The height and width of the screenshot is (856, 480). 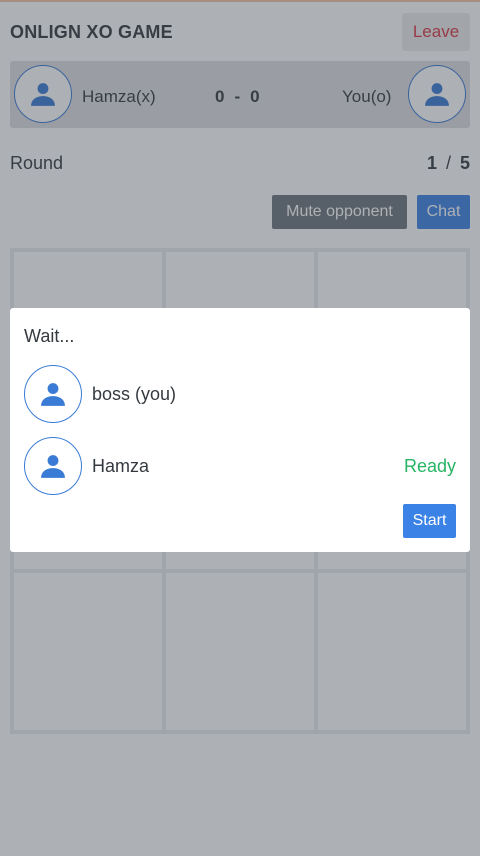 I want to click on lobby-player-name: boss (you), so click(x=134, y=394).